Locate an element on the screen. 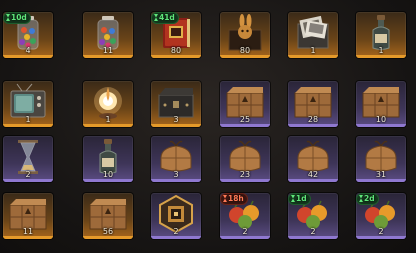 This screenshot has width=416, height=253. expiry-timer-badge: 41d is located at coordinates (165, 18).